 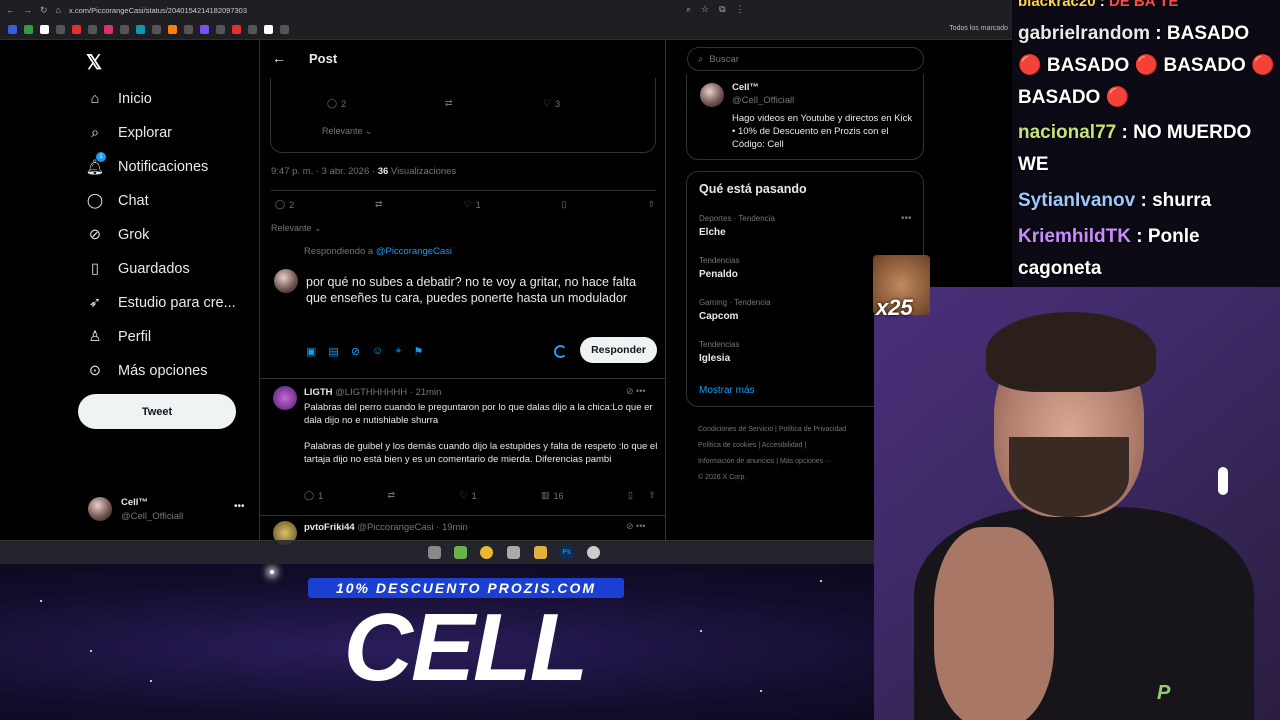 I want to click on tweet-author: pvtoFriki44, so click(x=329, y=527).